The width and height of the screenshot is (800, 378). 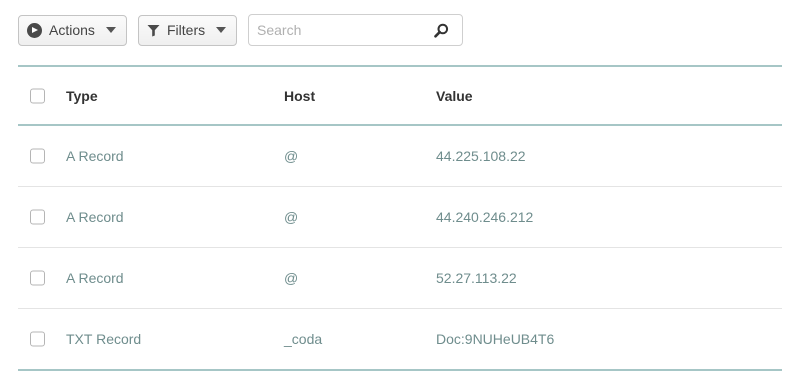 What do you see at coordinates (82, 96) in the screenshot?
I see `column-header-type: Type` at bounding box center [82, 96].